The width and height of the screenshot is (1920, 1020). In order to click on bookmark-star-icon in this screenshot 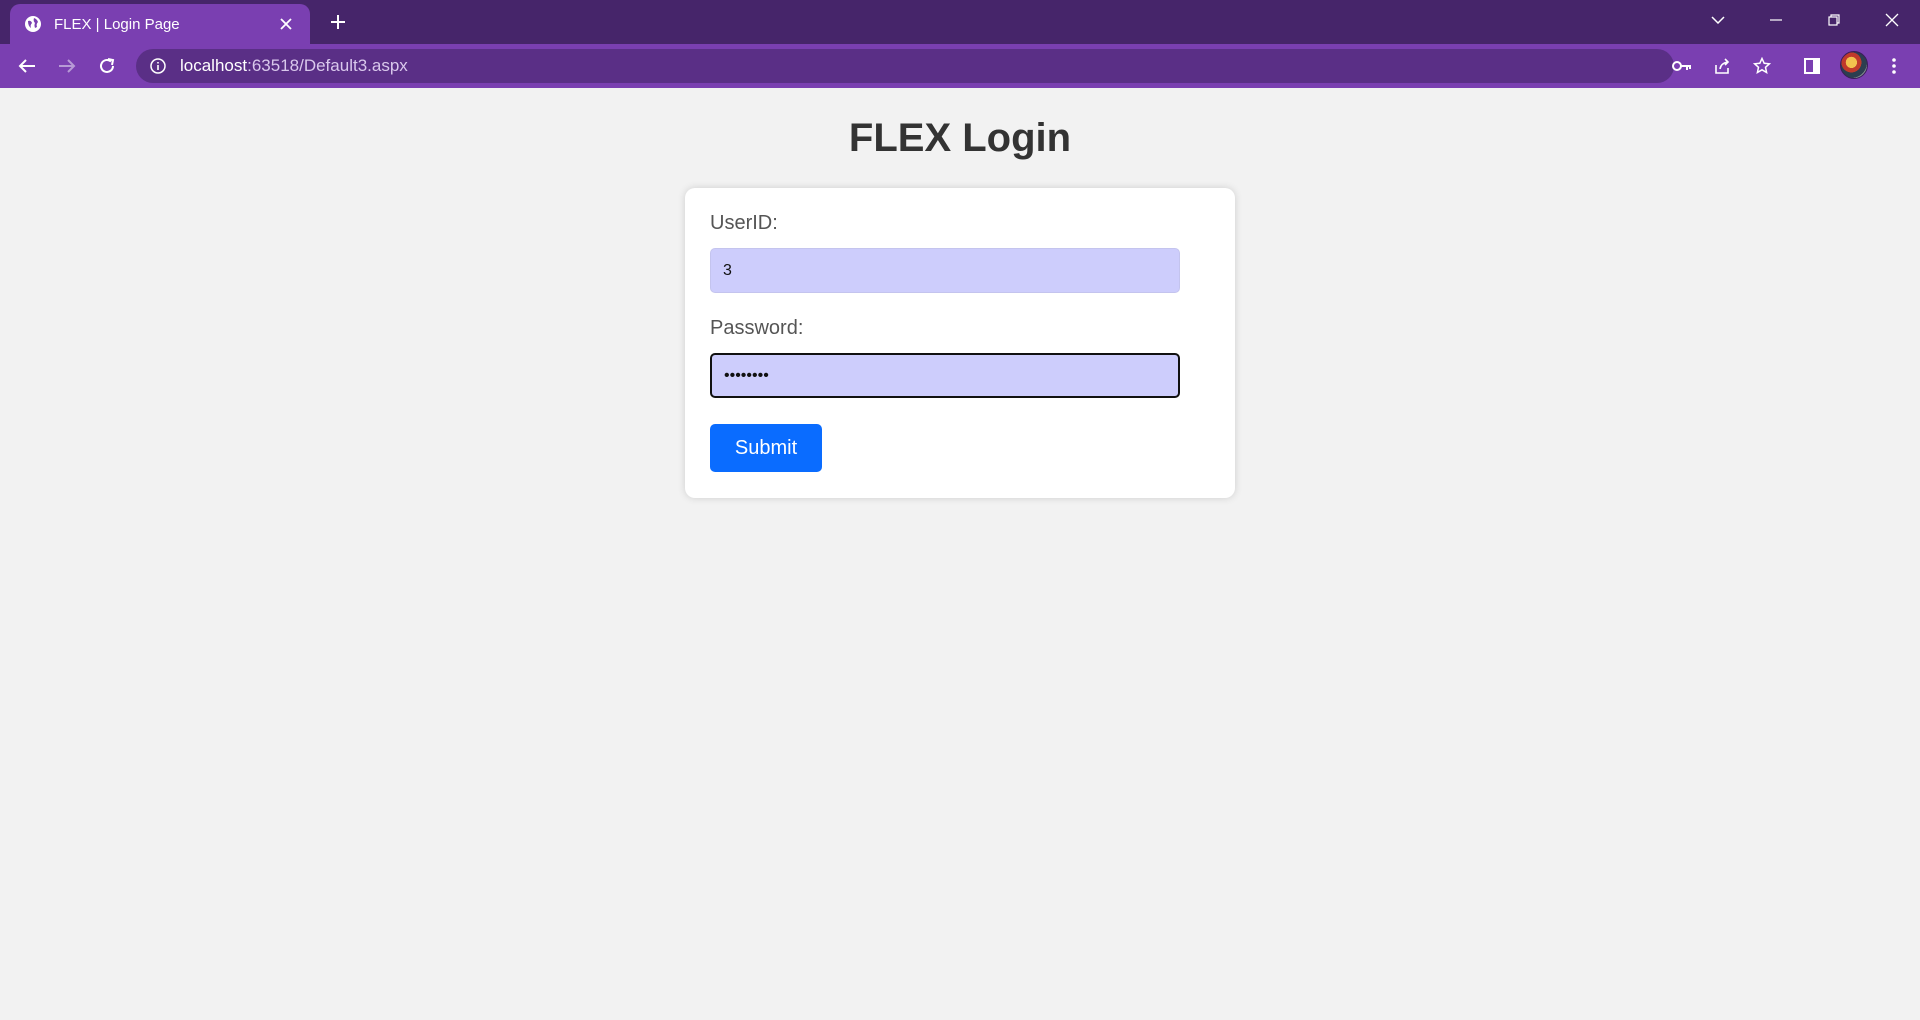, I will do `click(1762, 66)`.